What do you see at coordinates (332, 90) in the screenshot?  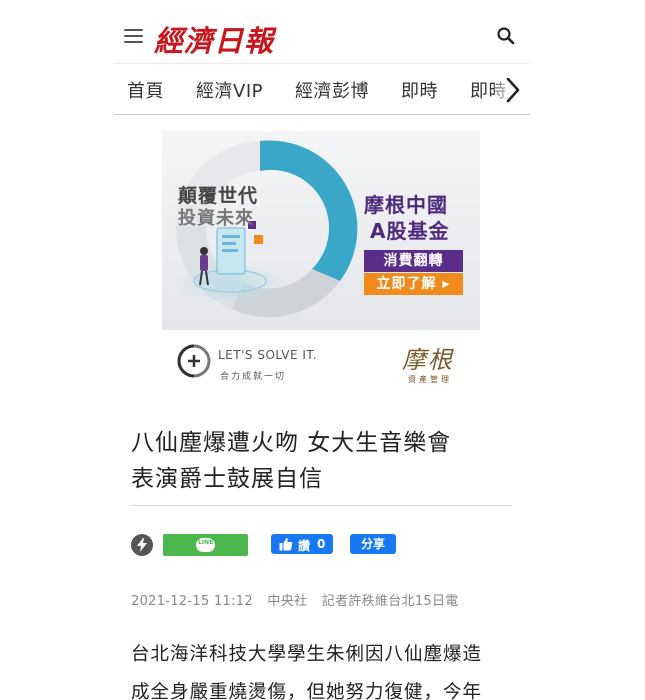 I see `nav-item-bloomberg: 經濟彭博` at bounding box center [332, 90].